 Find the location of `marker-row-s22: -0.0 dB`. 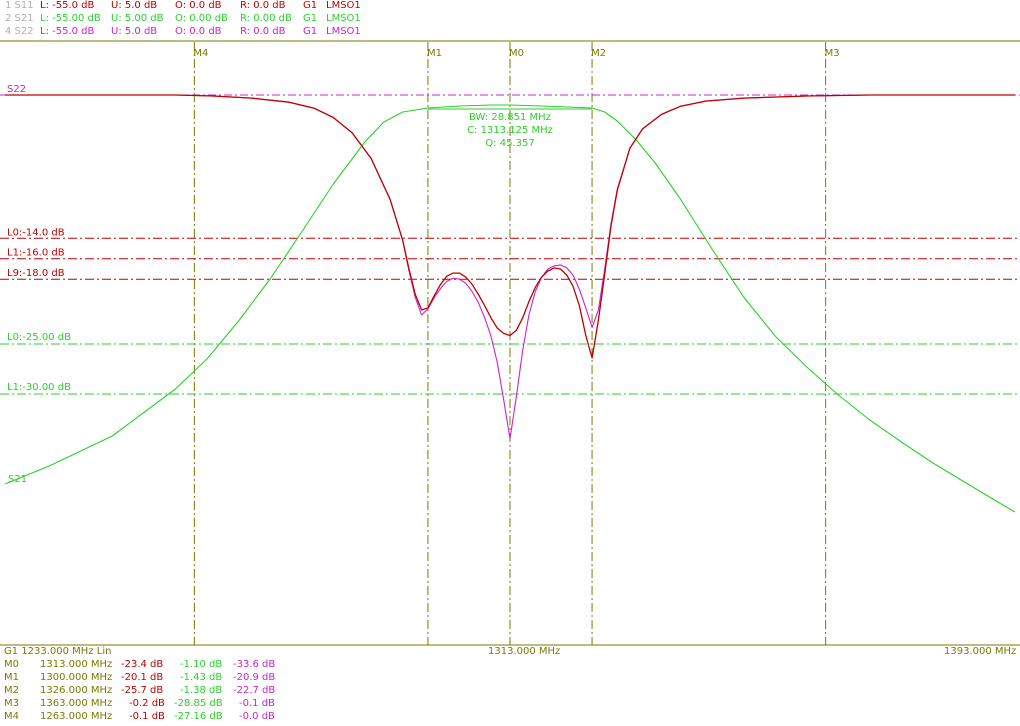

marker-row-s22: -0.0 dB is located at coordinates (257, 716).